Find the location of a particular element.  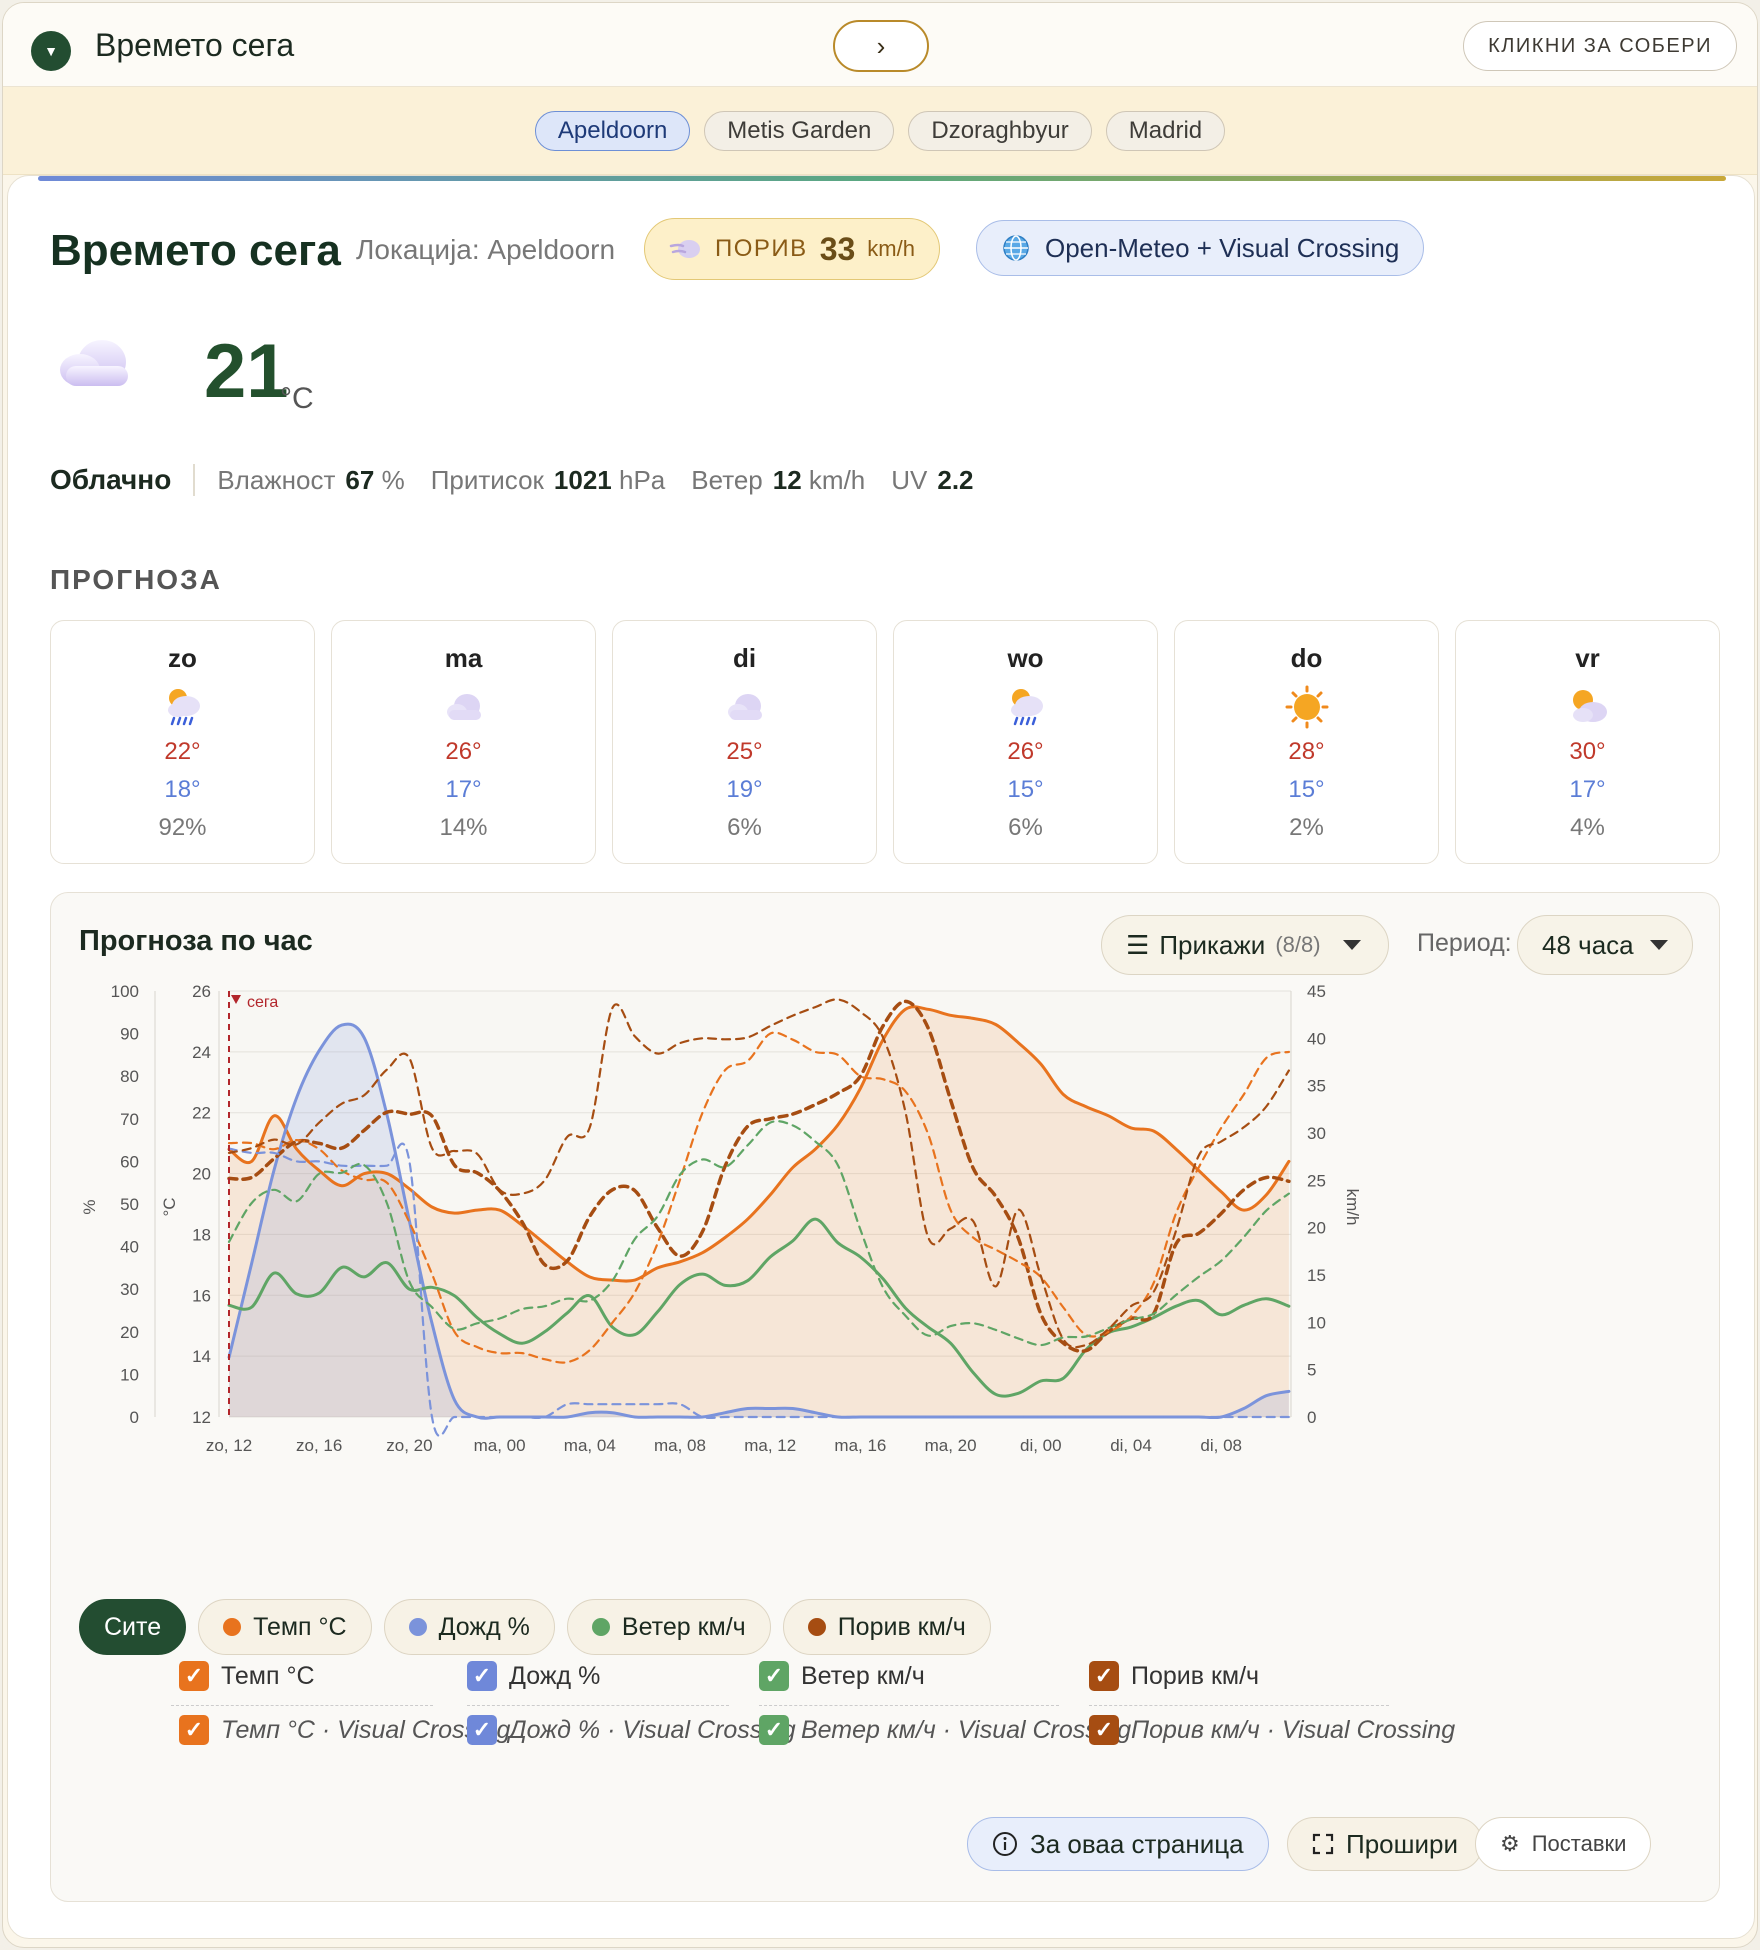

x-tick-label: zo, 12 is located at coordinates (229, 1445).